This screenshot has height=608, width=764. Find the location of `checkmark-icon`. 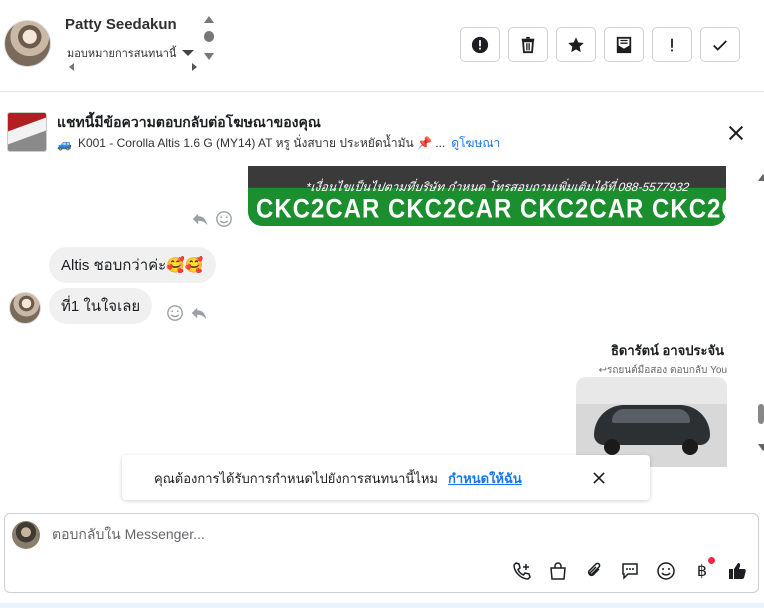

checkmark-icon is located at coordinates (720, 45).